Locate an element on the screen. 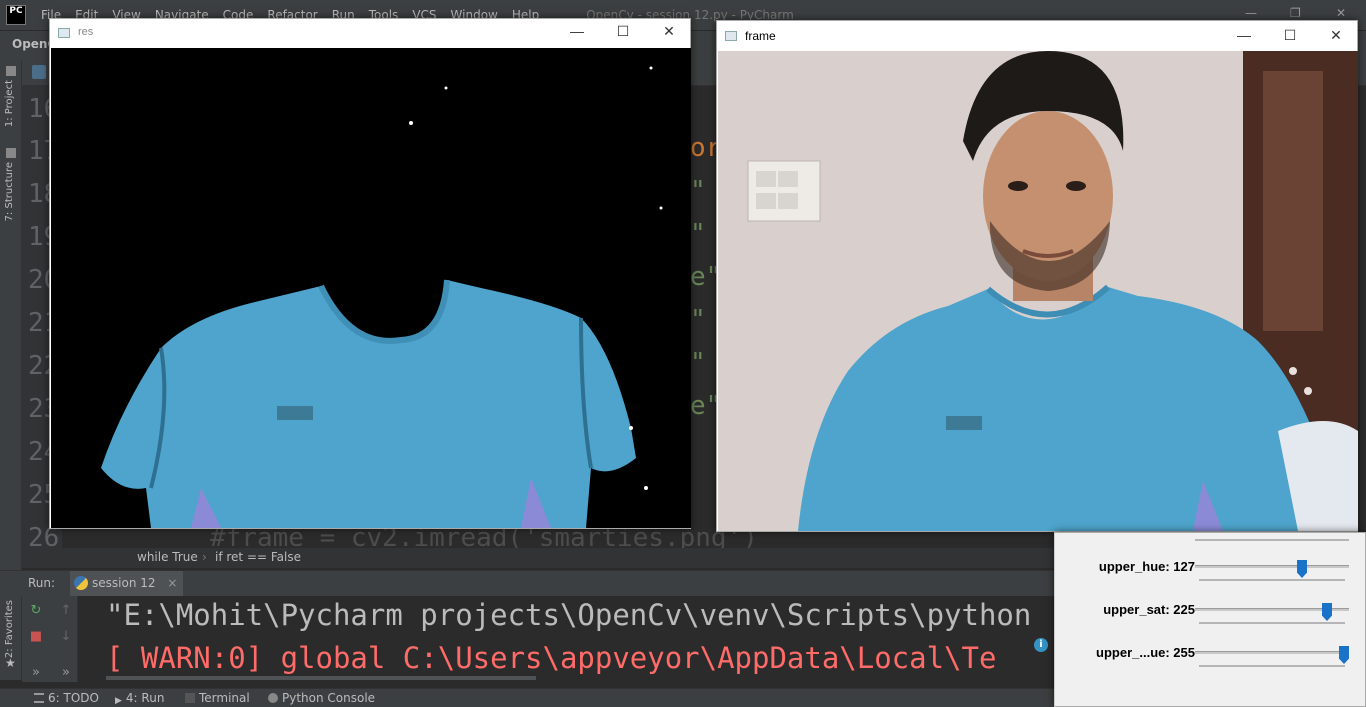 The width and height of the screenshot is (1366, 707). info-icon: i is located at coordinates (1041, 645).